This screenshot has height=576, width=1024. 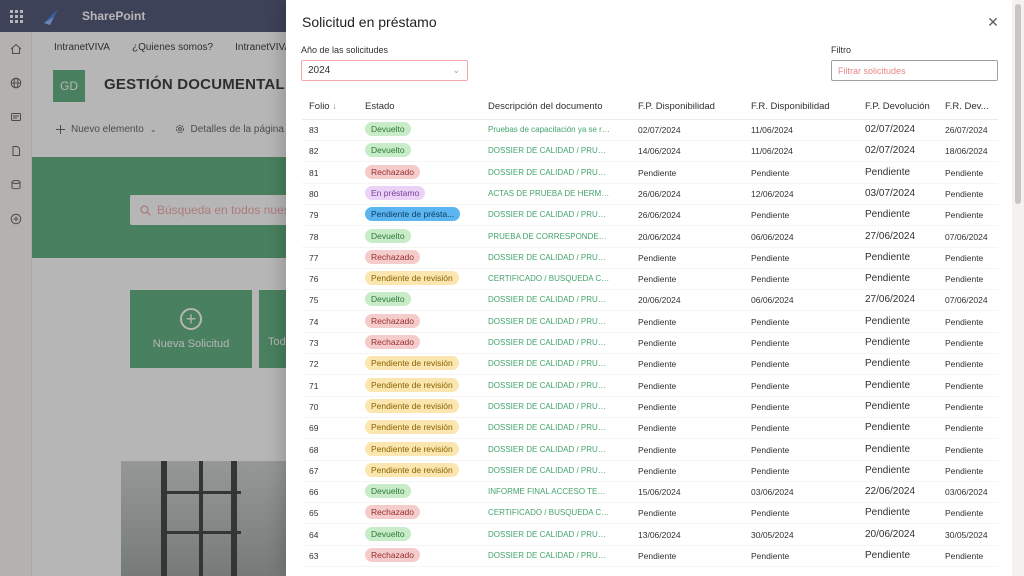 What do you see at coordinates (314, 236) in the screenshot?
I see `cell-folio: 78` at bounding box center [314, 236].